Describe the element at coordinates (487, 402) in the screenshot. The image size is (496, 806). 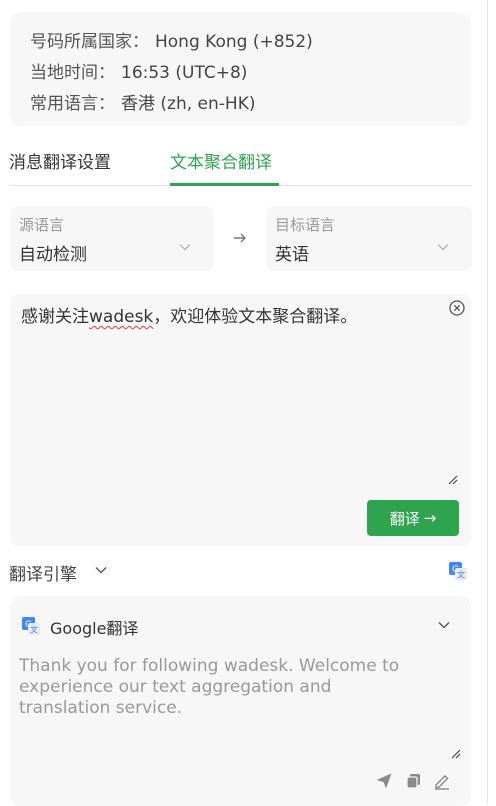
I see `panel-right-border` at that location.